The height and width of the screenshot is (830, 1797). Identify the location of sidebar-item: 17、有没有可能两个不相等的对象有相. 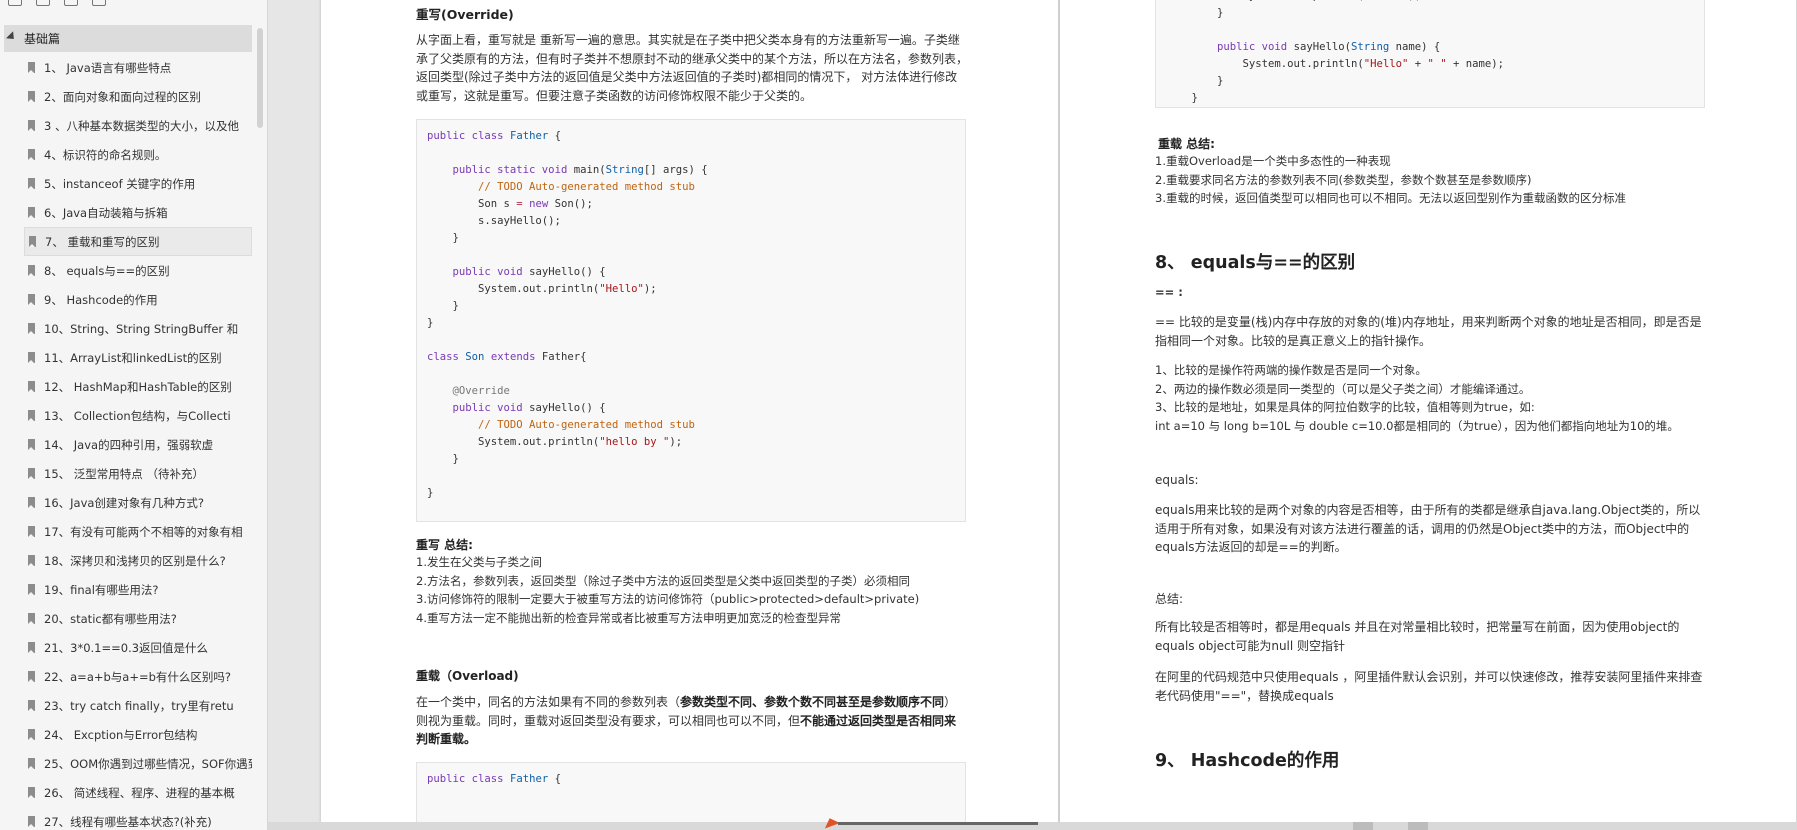
(138, 531).